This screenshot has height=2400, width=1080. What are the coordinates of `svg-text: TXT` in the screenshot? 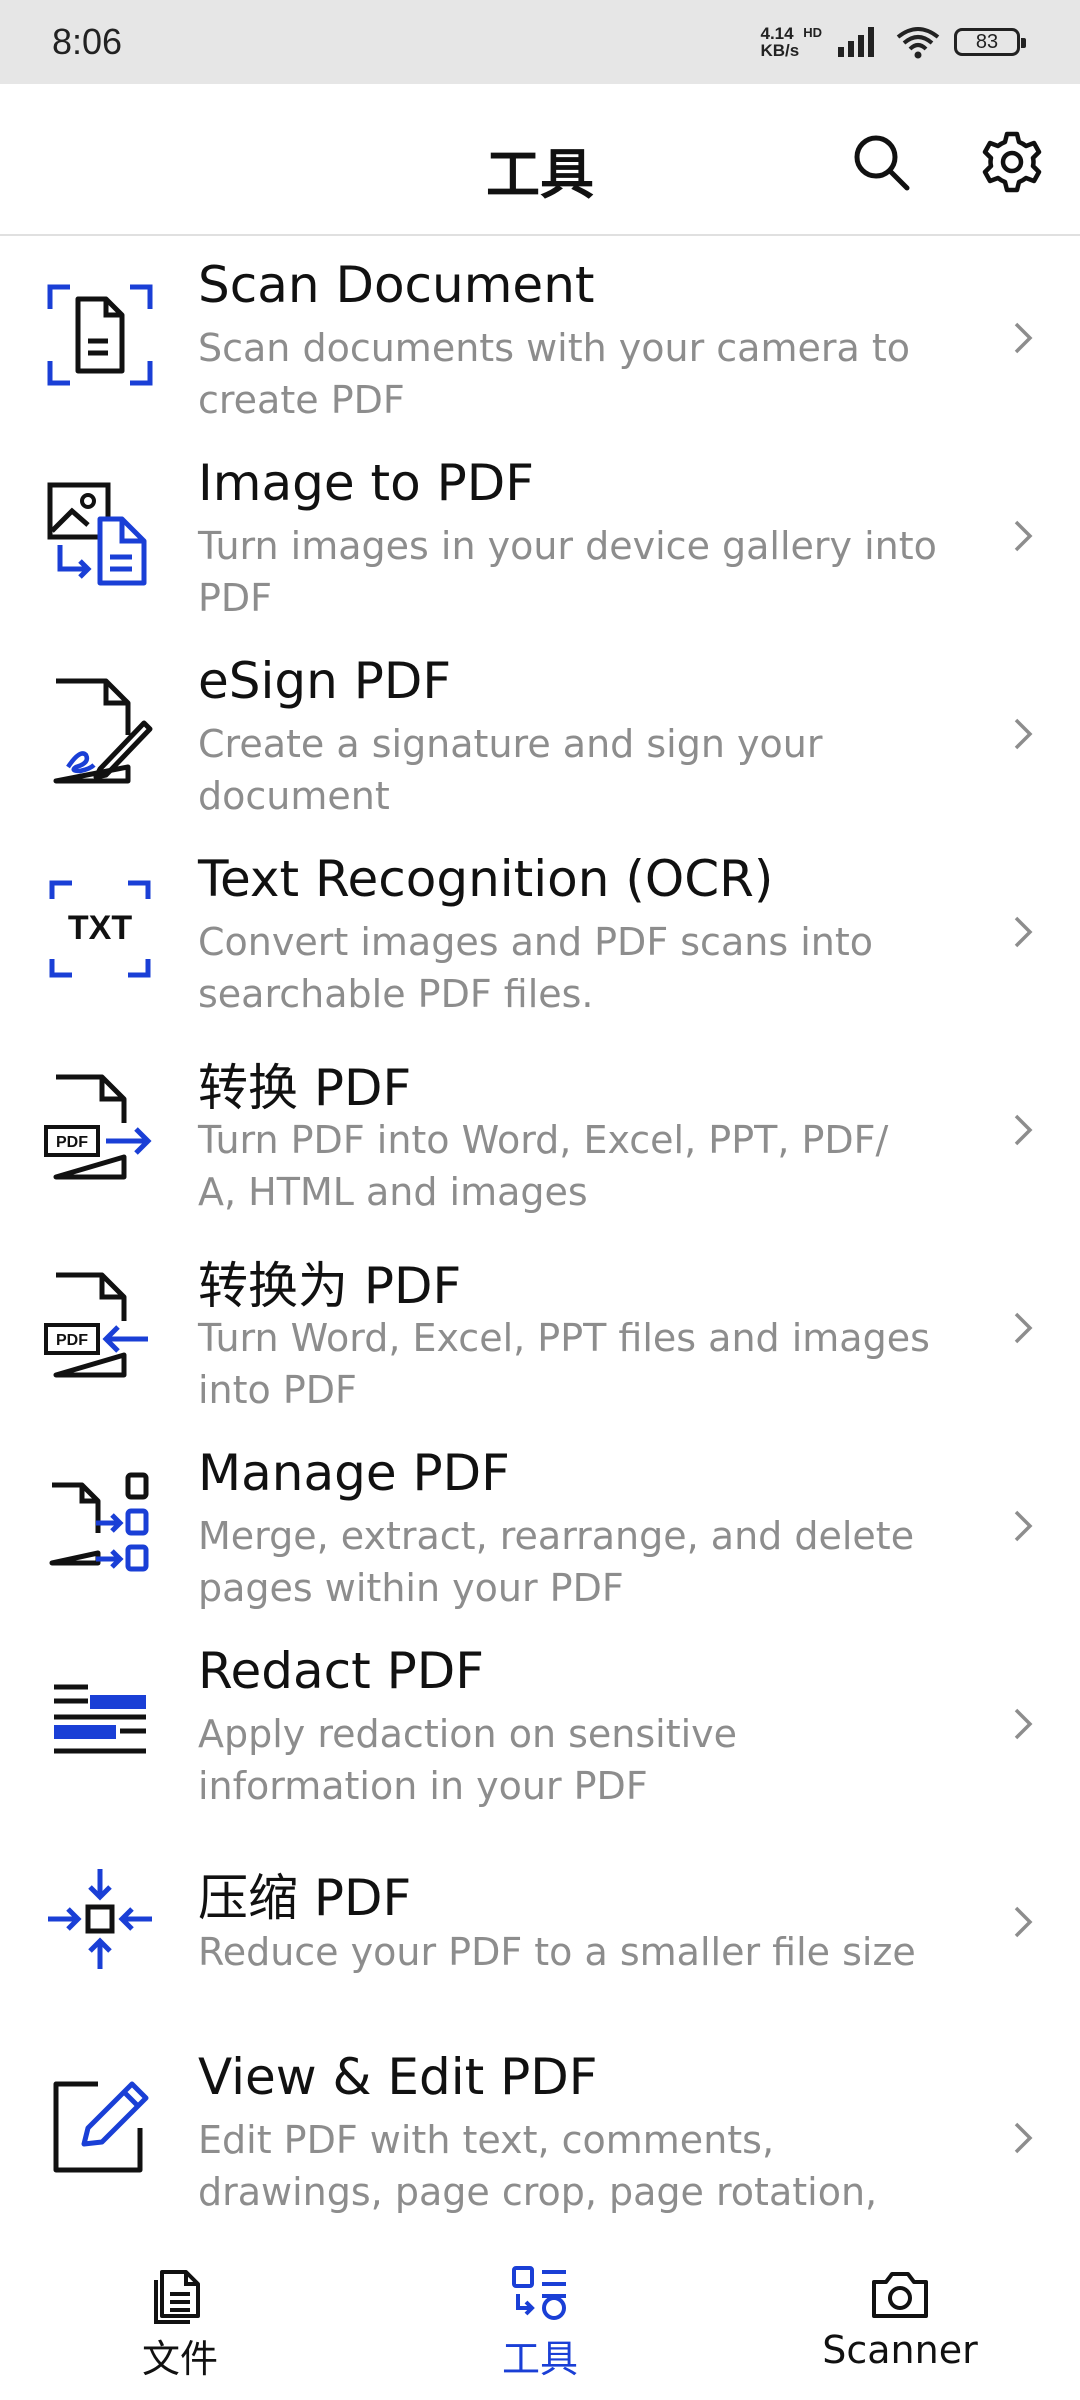 It's located at (100, 928).